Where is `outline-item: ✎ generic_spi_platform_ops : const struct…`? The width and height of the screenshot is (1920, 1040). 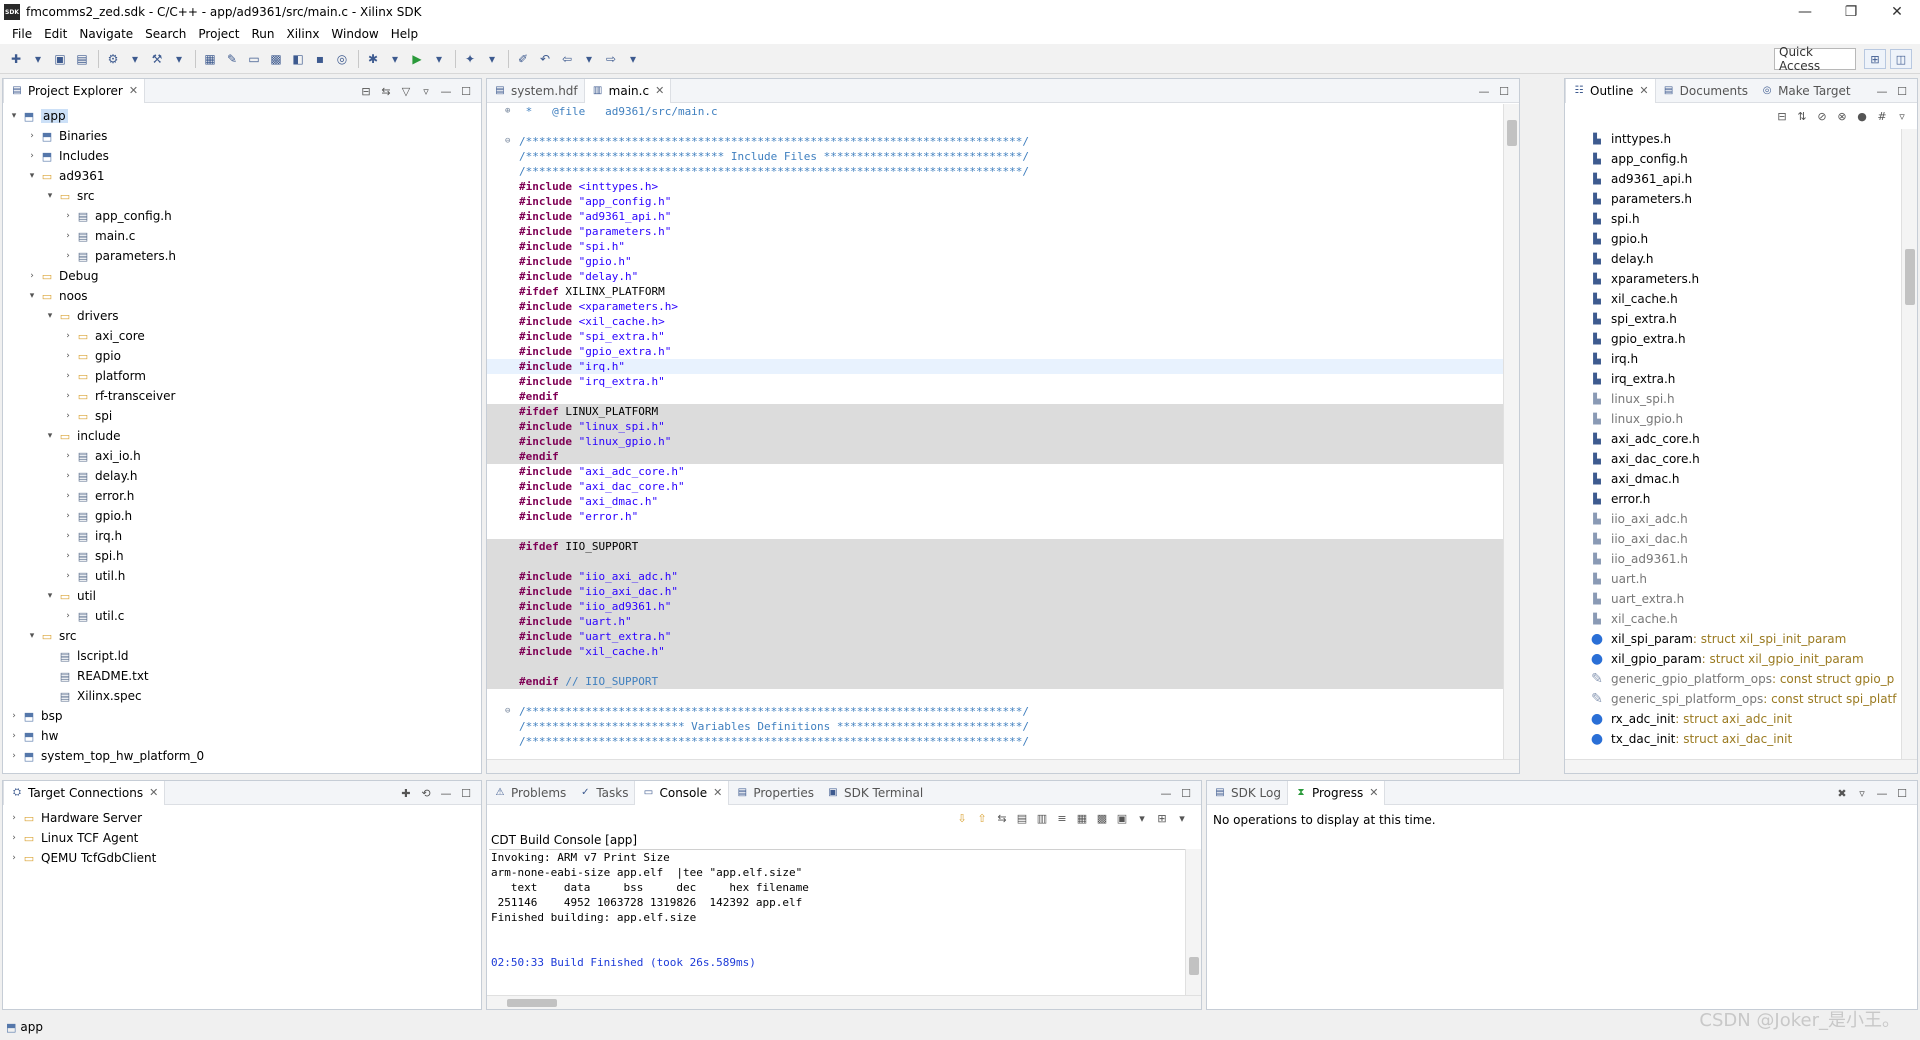 outline-item: ✎ generic_spi_platform_ops : const struct… is located at coordinates (1733, 699).